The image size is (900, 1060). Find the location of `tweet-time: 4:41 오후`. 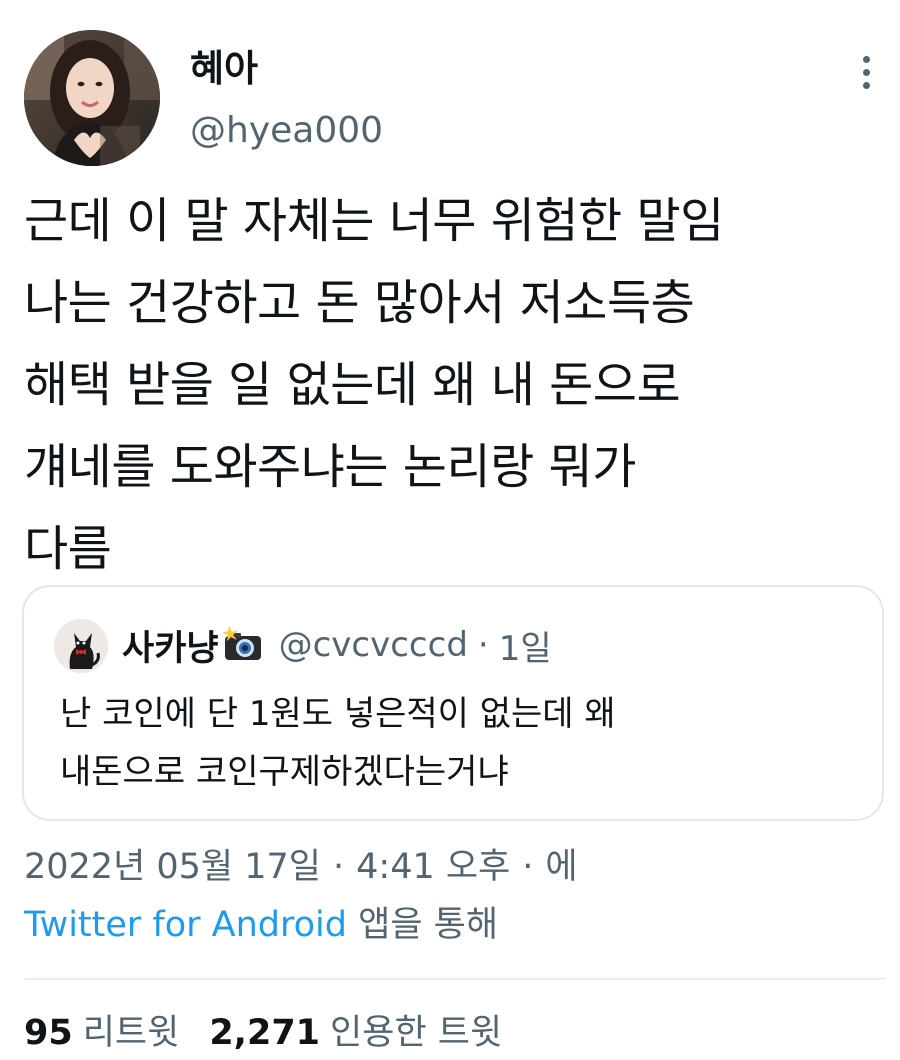

tweet-time: 4:41 오후 is located at coordinates (433, 867).